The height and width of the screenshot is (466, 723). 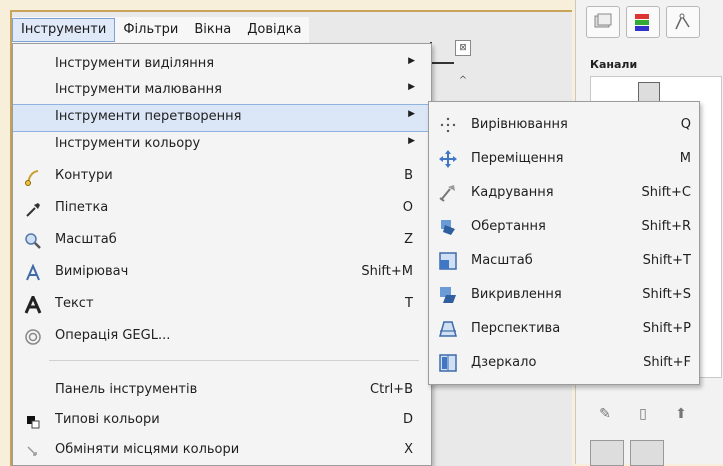 I want to click on menu-tools: Інструменти, so click(x=64, y=30).